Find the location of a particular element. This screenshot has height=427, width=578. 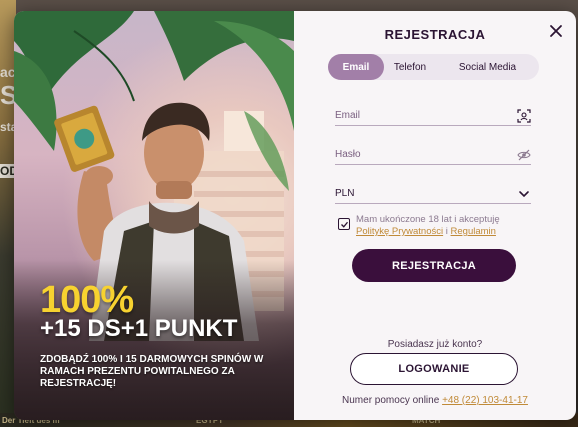

password-field-wrapper is located at coordinates (433, 155).